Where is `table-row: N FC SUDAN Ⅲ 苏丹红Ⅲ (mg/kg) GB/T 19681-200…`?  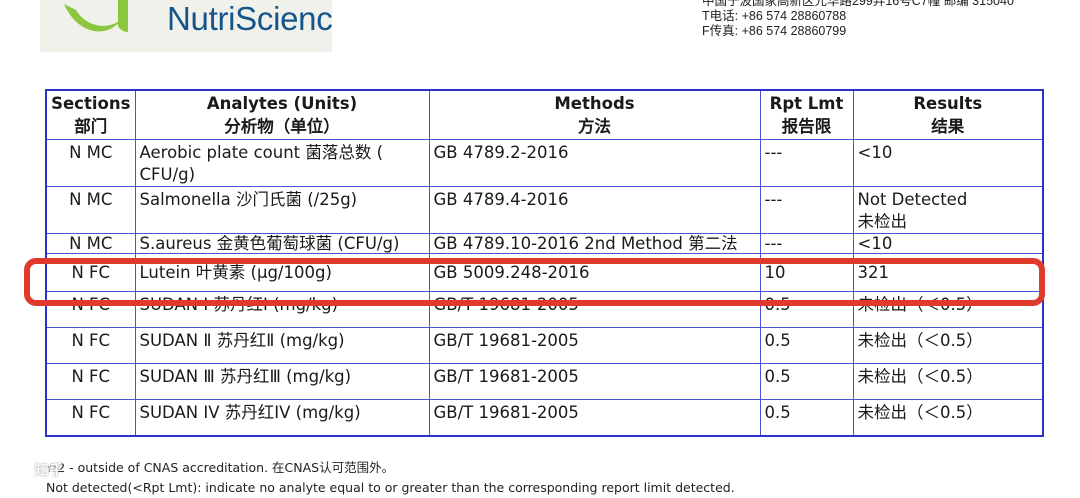
table-row: N FC SUDAN Ⅲ 苏丹红Ⅲ (mg/kg) GB/T 19681-200… is located at coordinates (544, 381).